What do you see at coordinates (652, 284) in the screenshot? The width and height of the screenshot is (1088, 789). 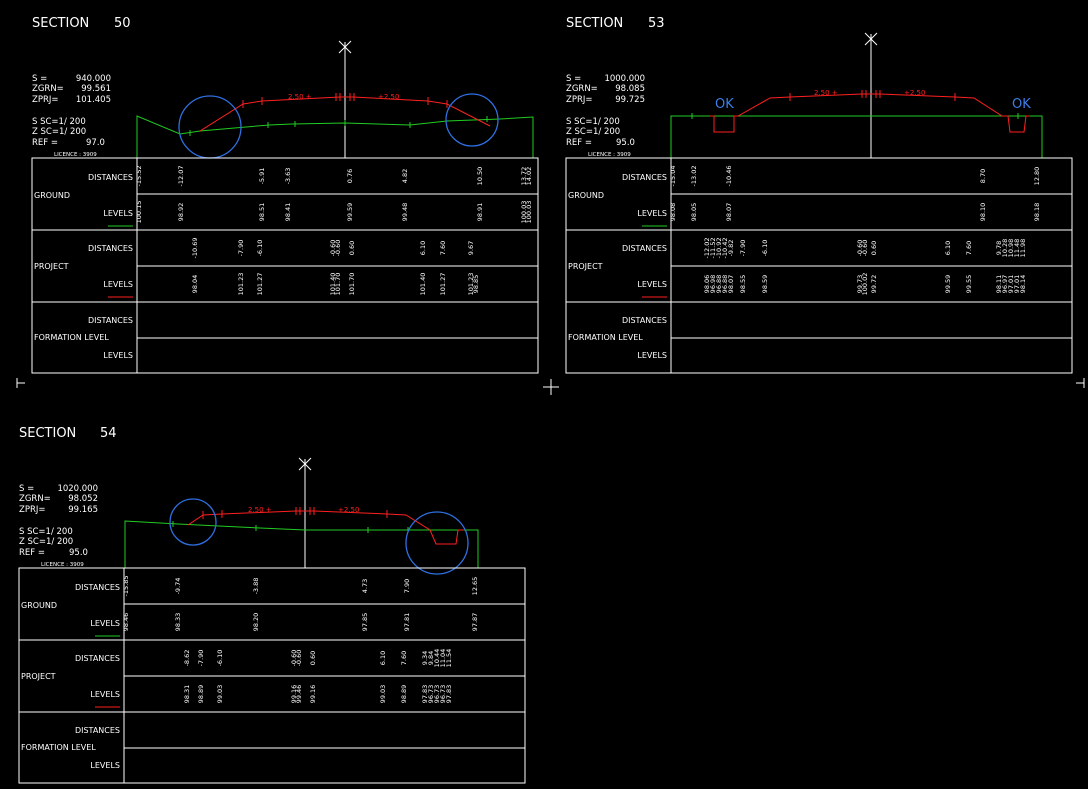 I see `row-label-project-levels: LEVELS` at bounding box center [652, 284].